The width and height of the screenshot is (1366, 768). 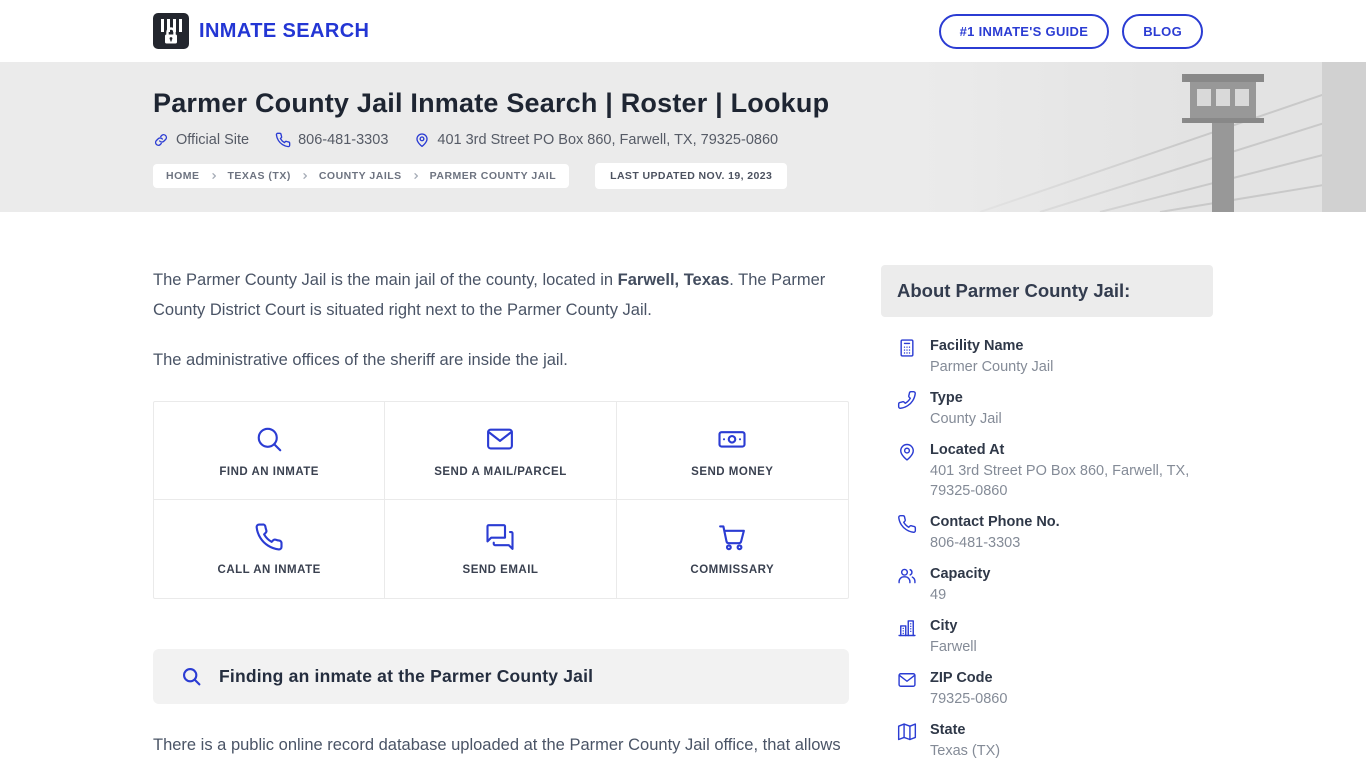 I want to click on action-label: CALL AN INMATE, so click(x=269, y=570).